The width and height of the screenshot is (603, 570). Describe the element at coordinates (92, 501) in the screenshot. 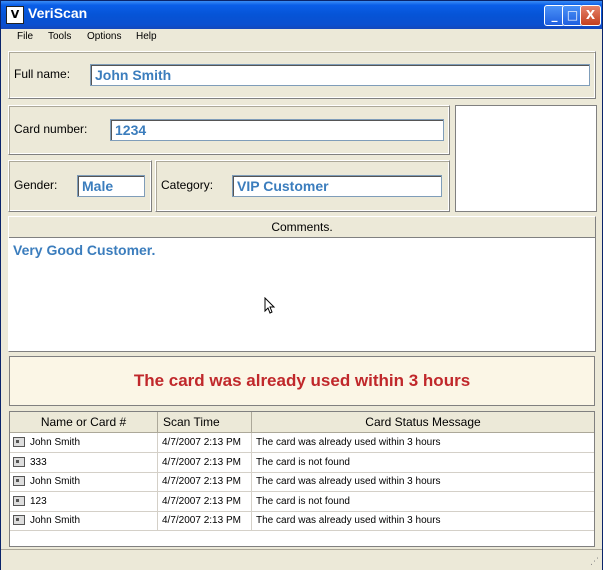

I see `cell-name: 123` at that location.